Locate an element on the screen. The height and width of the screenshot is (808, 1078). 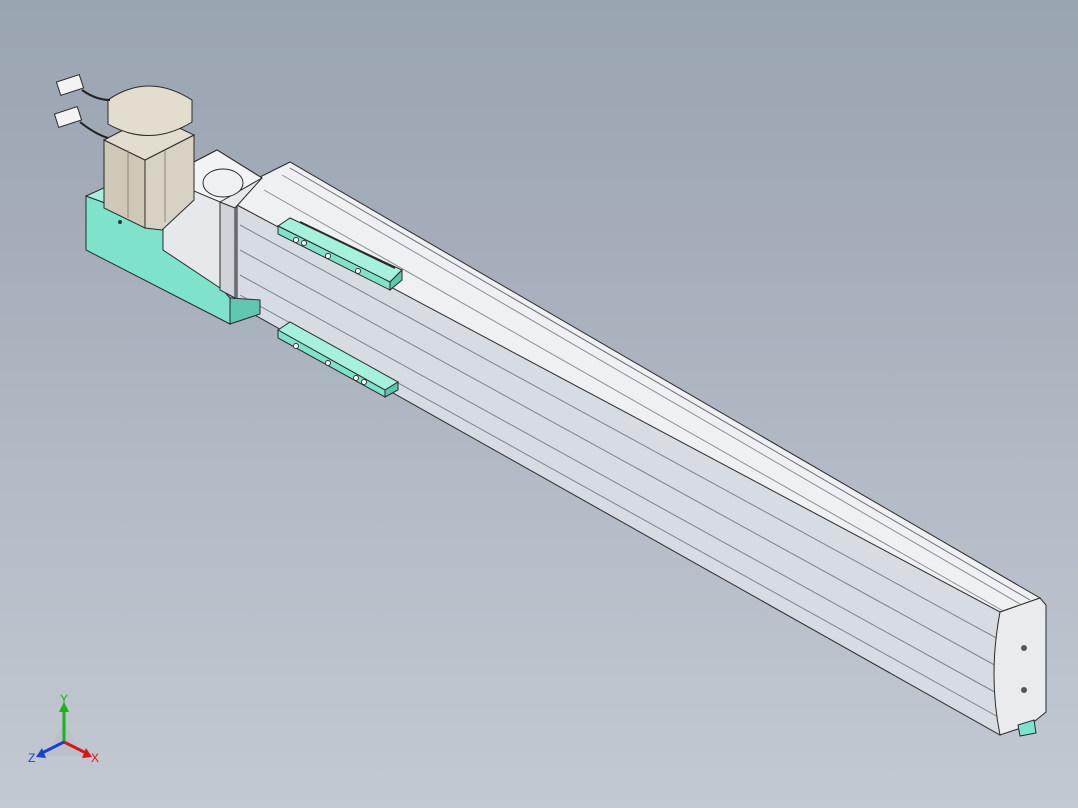
motor-connector-lower is located at coordinates (81, 122).